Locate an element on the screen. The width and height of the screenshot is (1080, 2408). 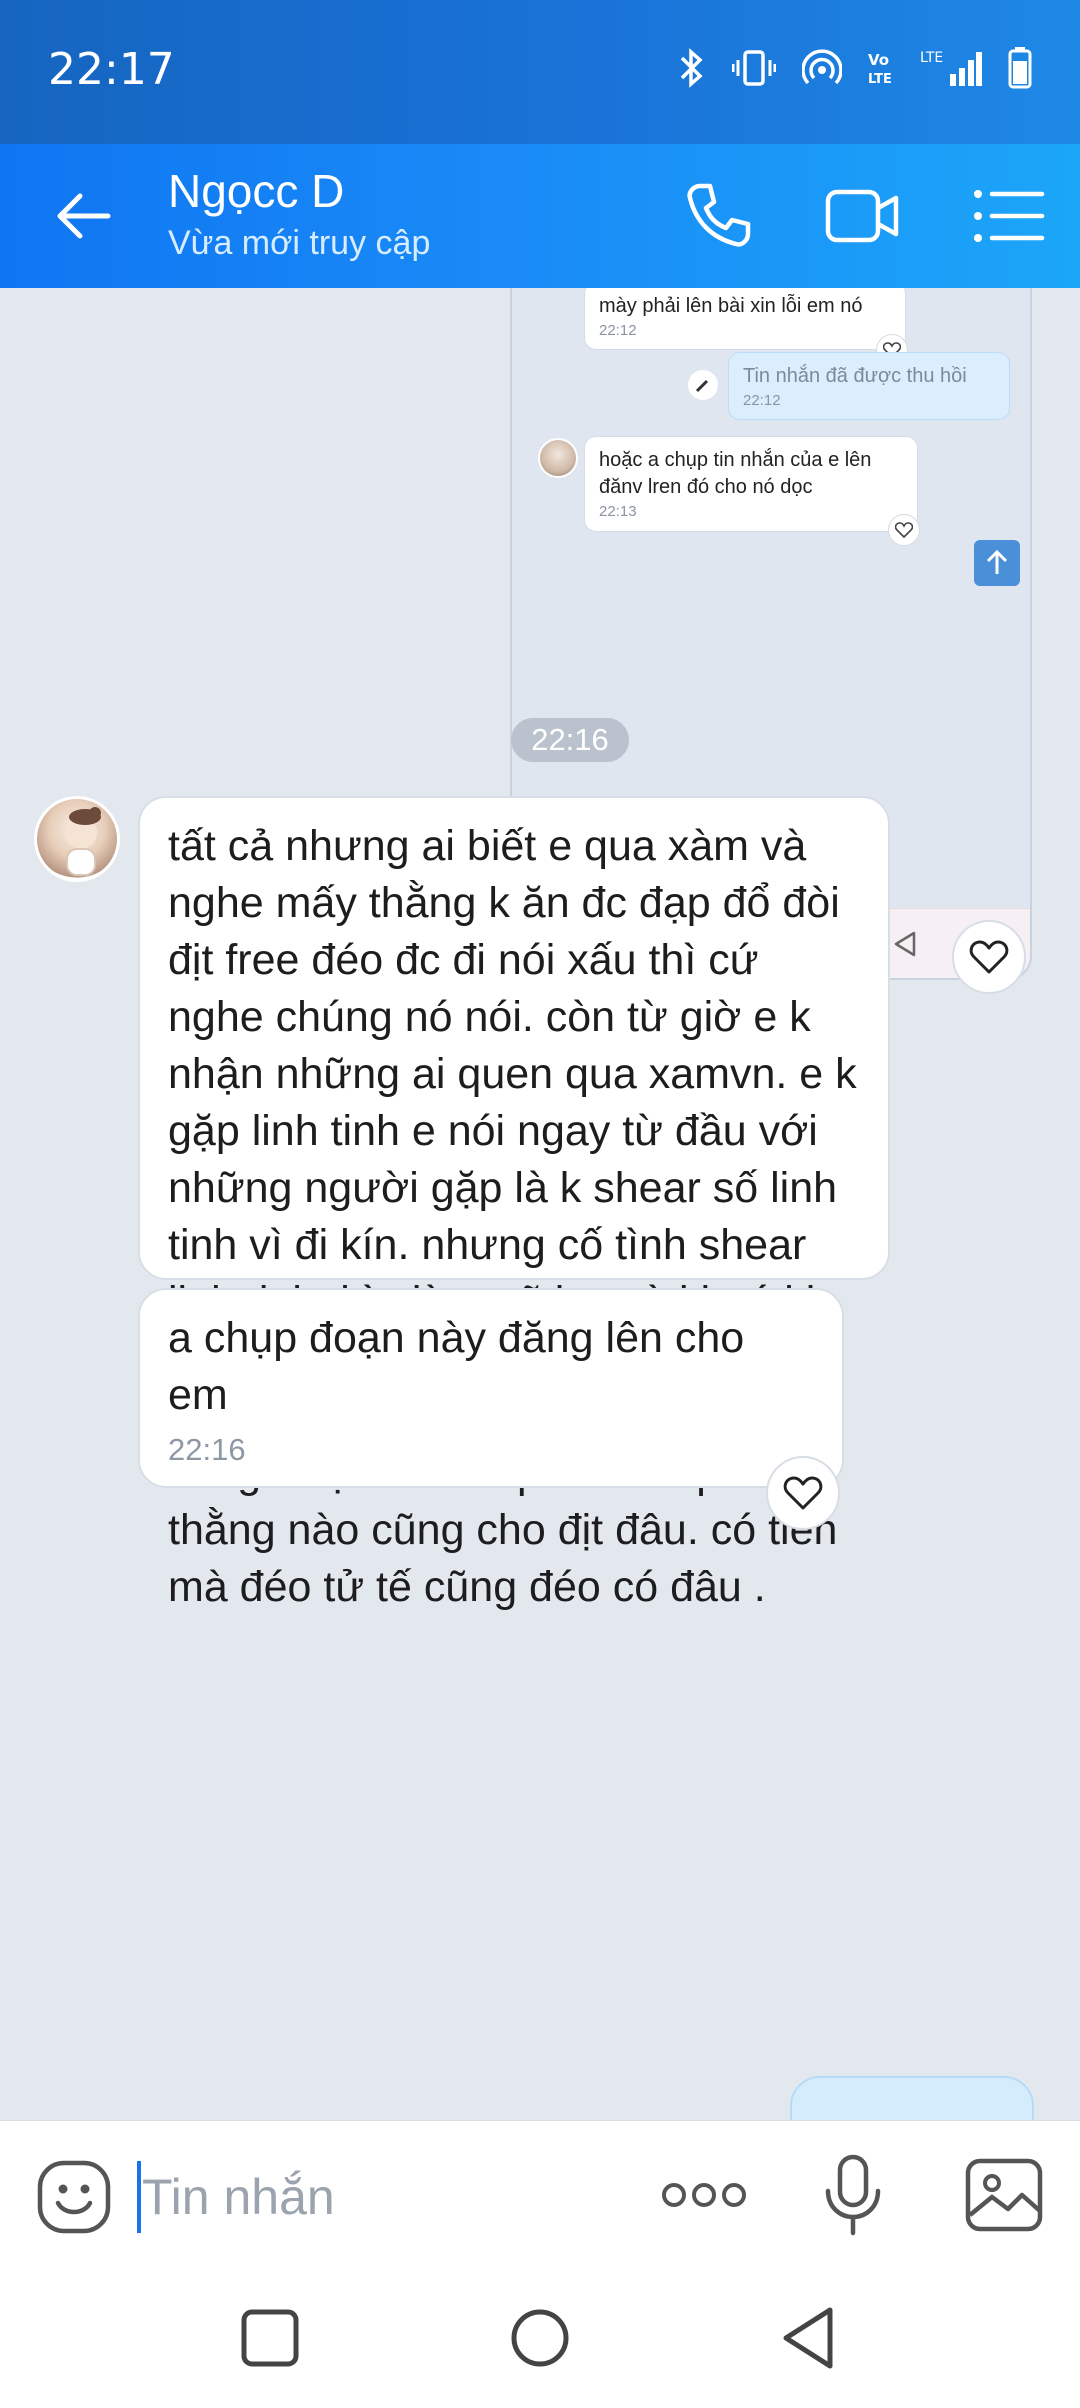
battery-icon is located at coordinates (1020, 68).